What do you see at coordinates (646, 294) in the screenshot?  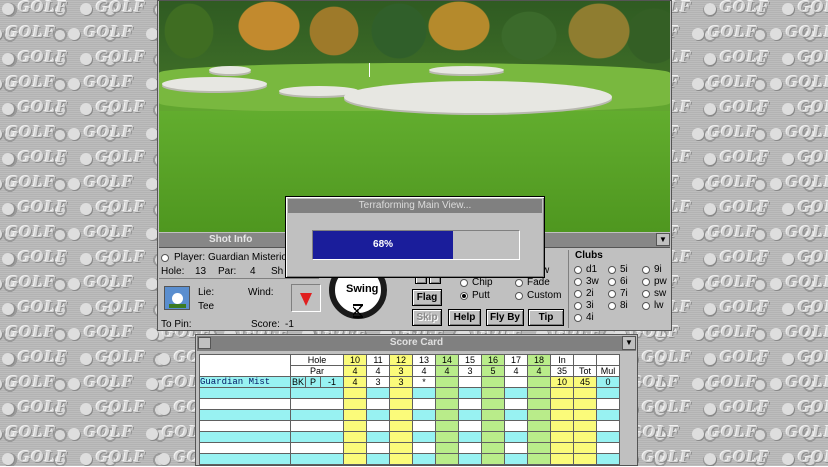 I see `club-radio-sw` at bounding box center [646, 294].